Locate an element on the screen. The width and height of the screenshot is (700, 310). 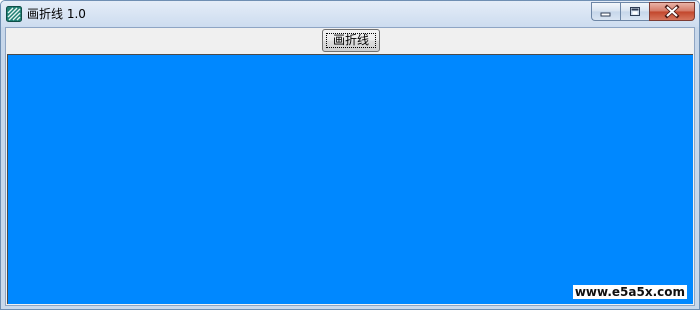
close-button is located at coordinates (672, 11).